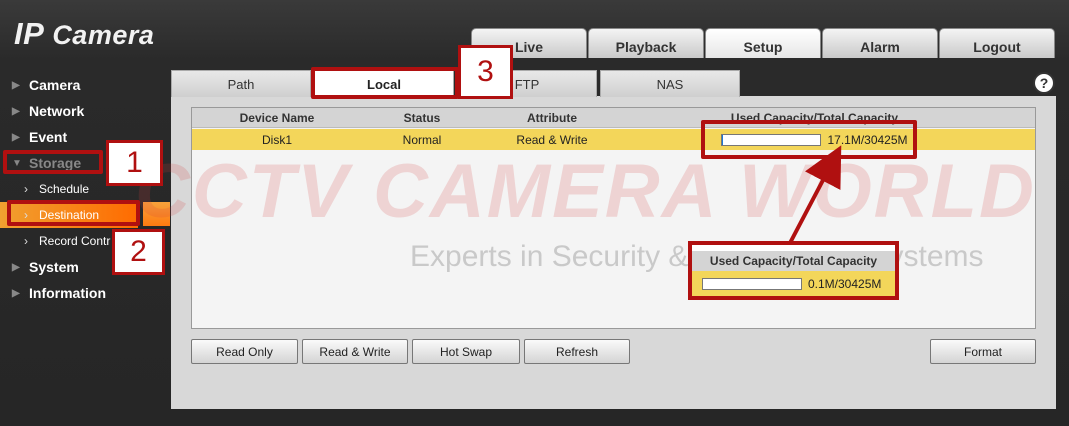 The width and height of the screenshot is (1069, 426). Describe the element at coordinates (793, 261) in the screenshot. I see `zoom-header: Used Capacity/Total Capacity` at that location.